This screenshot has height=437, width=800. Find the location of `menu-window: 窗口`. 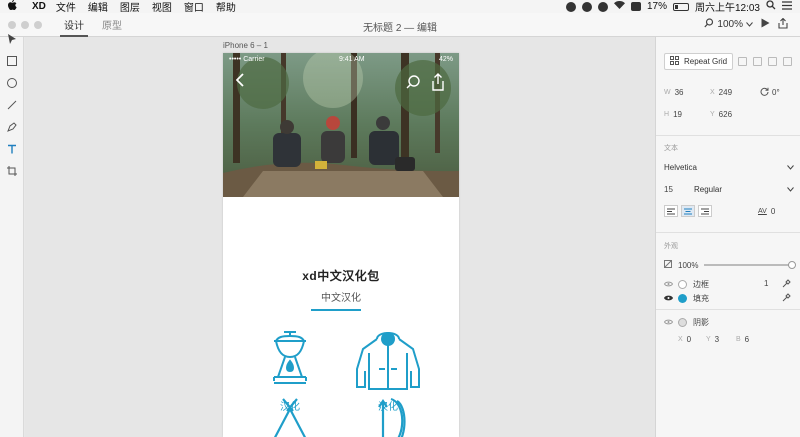

menu-window: 窗口 is located at coordinates (194, 7).